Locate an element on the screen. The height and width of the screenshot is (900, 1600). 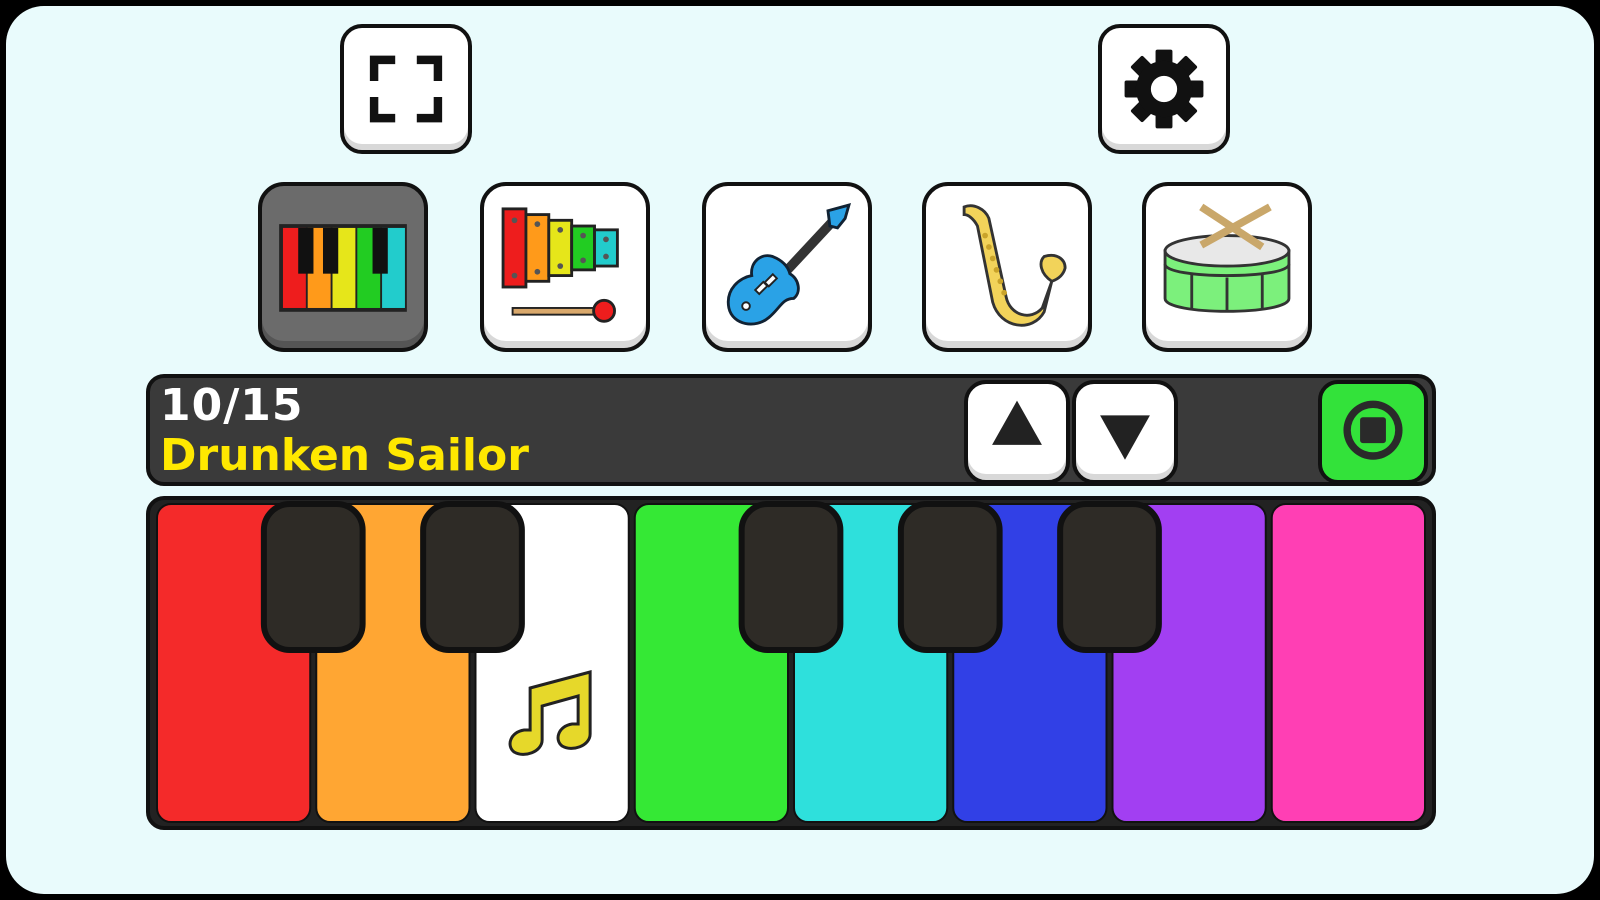
xylophone-icon is located at coordinates (560, 265).